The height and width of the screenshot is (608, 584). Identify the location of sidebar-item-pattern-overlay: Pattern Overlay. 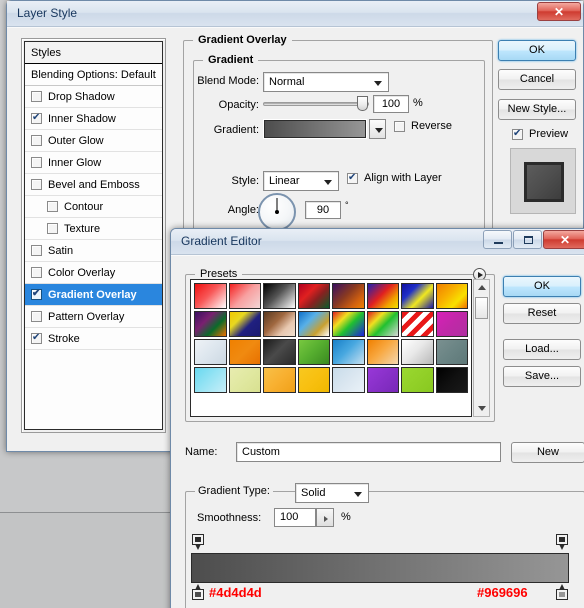
(93, 317).